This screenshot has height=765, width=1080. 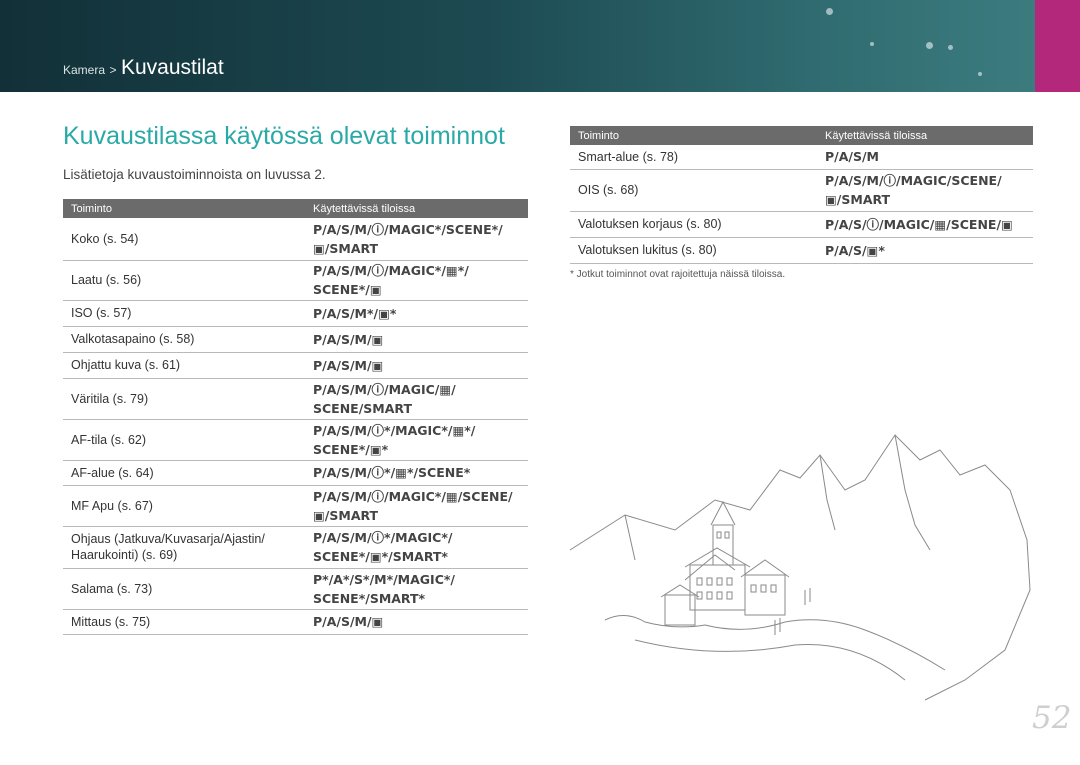 What do you see at coordinates (925, 250) in the screenshot?
I see `modes-cell: P/A/S/▣*` at bounding box center [925, 250].